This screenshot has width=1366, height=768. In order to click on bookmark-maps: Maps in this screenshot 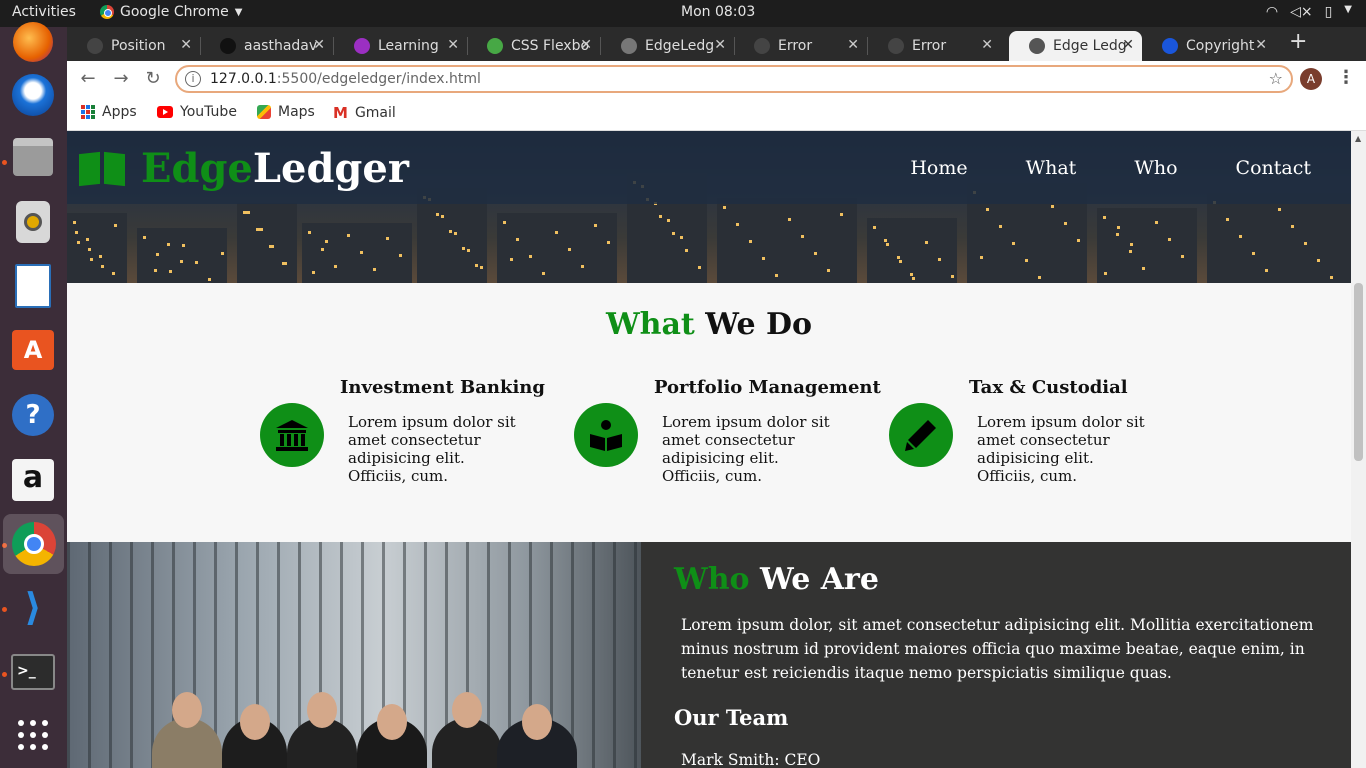, I will do `click(286, 112)`.